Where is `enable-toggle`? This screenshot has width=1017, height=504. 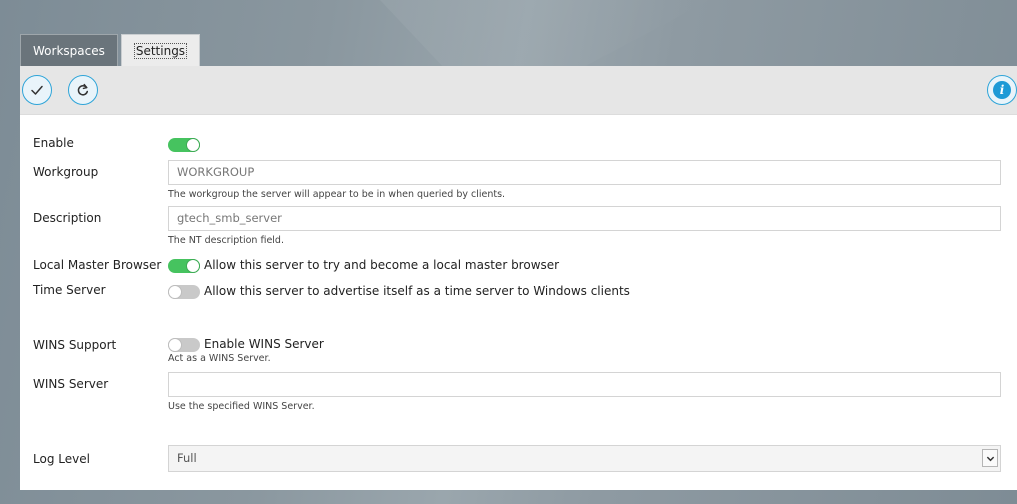
enable-toggle is located at coordinates (184, 145).